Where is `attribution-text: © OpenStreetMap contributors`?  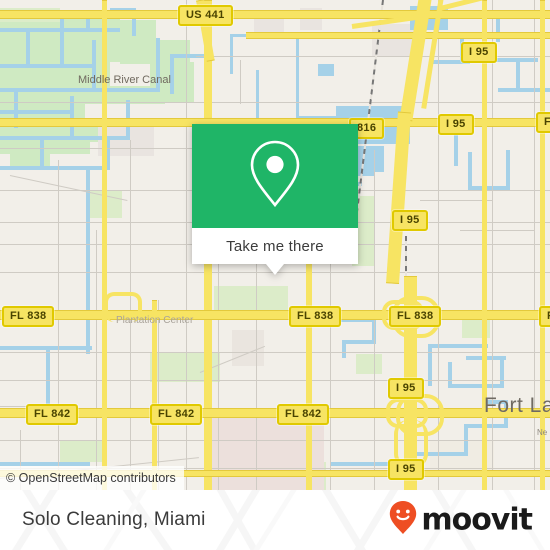
attribution-text: © OpenStreetMap contributors is located at coordinates (91, 478).